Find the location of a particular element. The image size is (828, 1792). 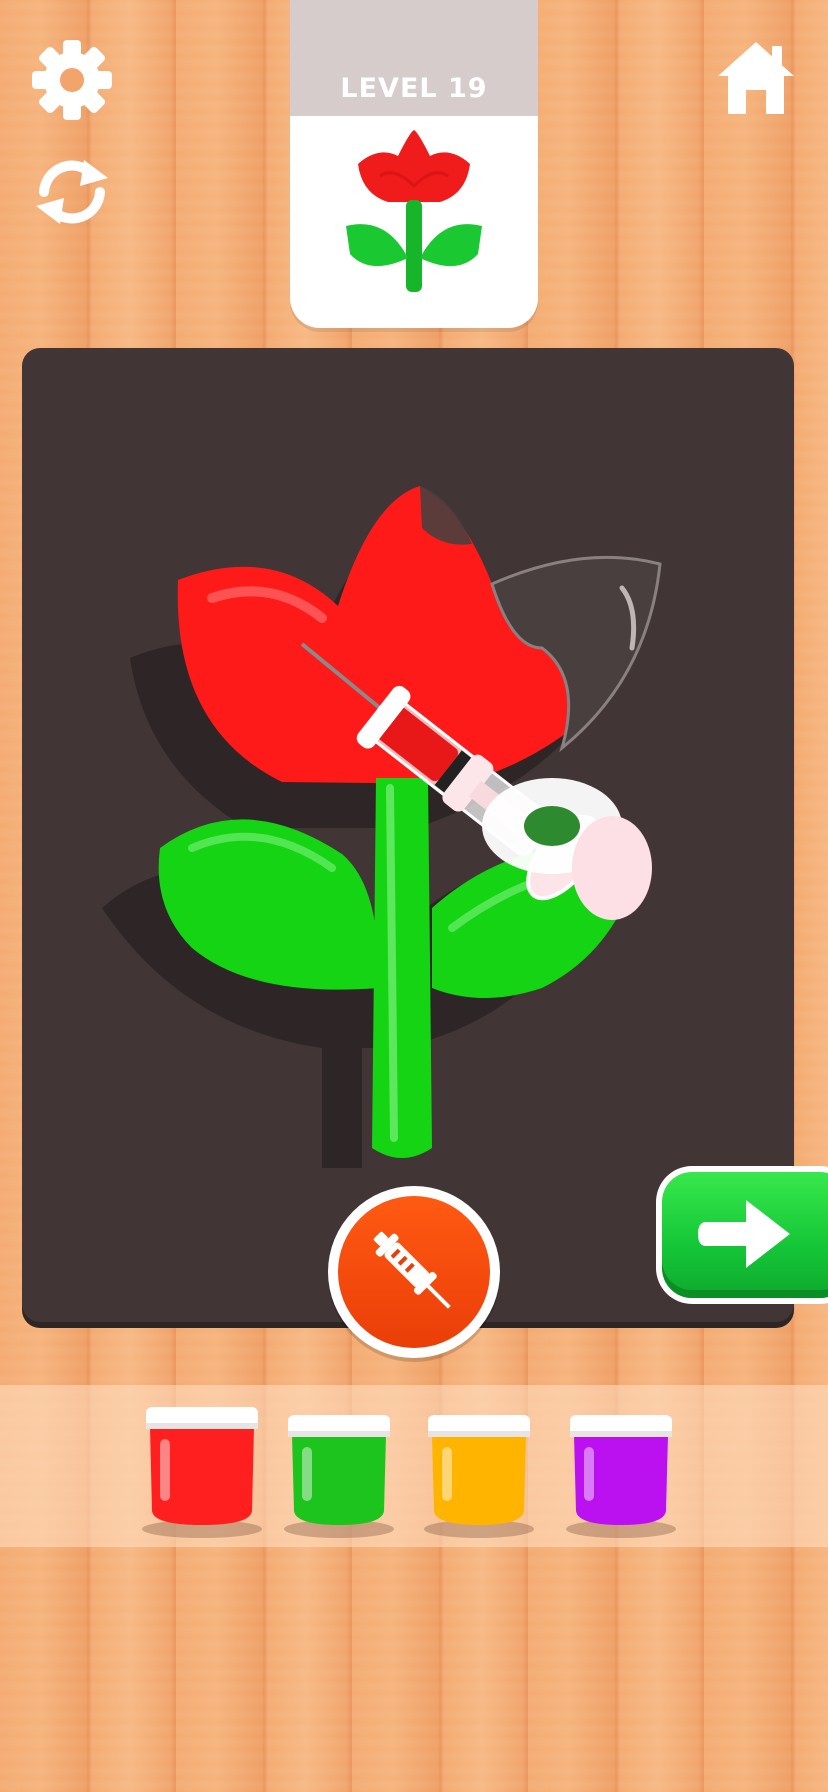

level-header: LEVEL 19 is located at coordinates (414, 58).